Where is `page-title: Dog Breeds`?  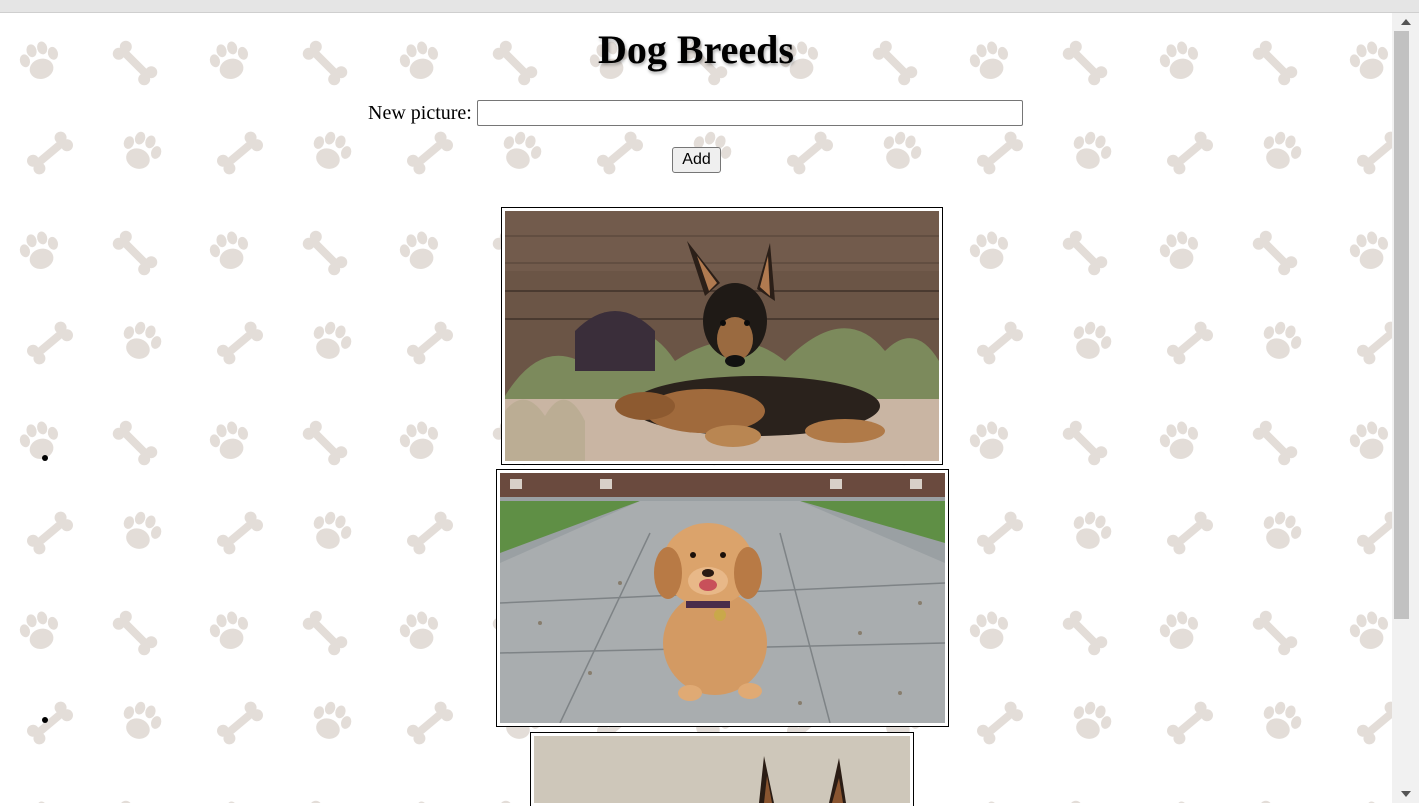
page-title: Dog Breeds is located at coordinates (696, 49).